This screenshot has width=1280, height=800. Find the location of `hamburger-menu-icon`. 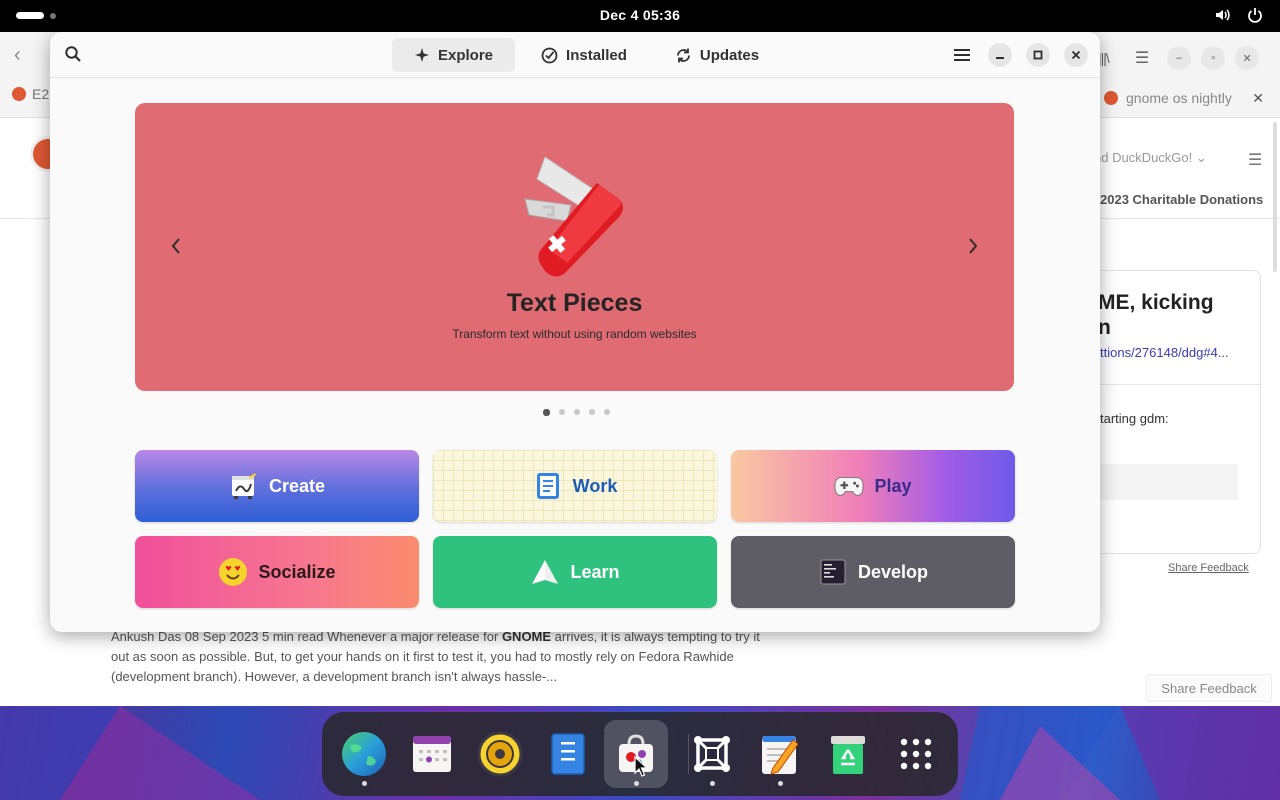

hamburger-menu-icon is located at coordinates (962, 55).